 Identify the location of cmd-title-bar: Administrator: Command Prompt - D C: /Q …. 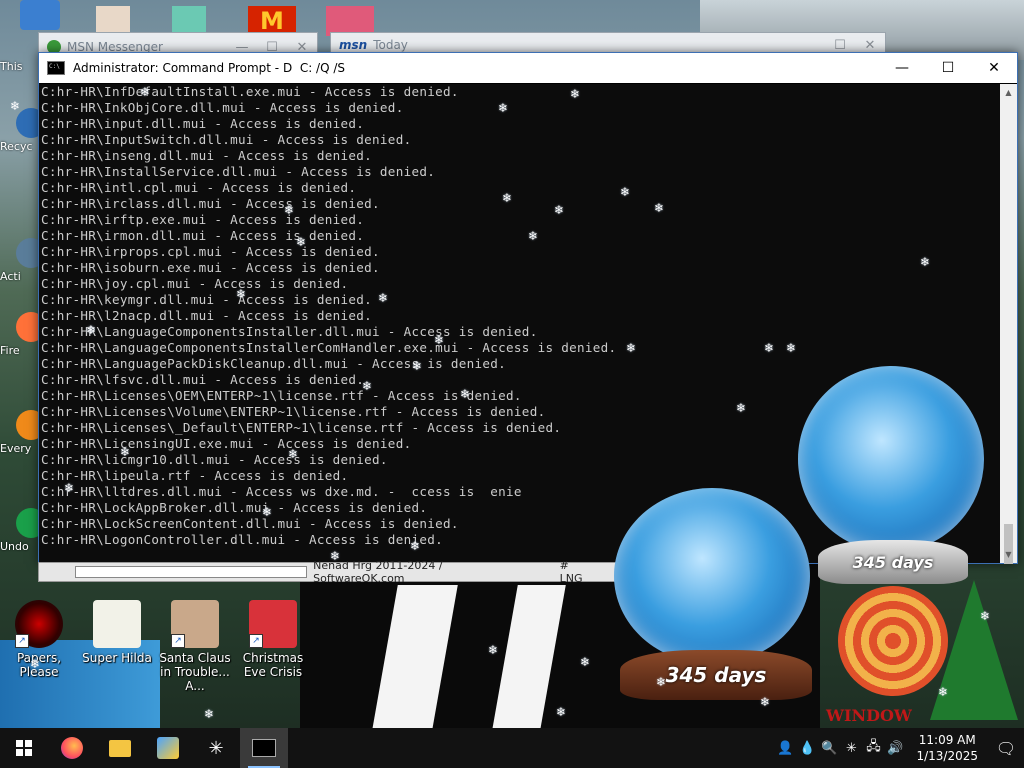
(528, 68).